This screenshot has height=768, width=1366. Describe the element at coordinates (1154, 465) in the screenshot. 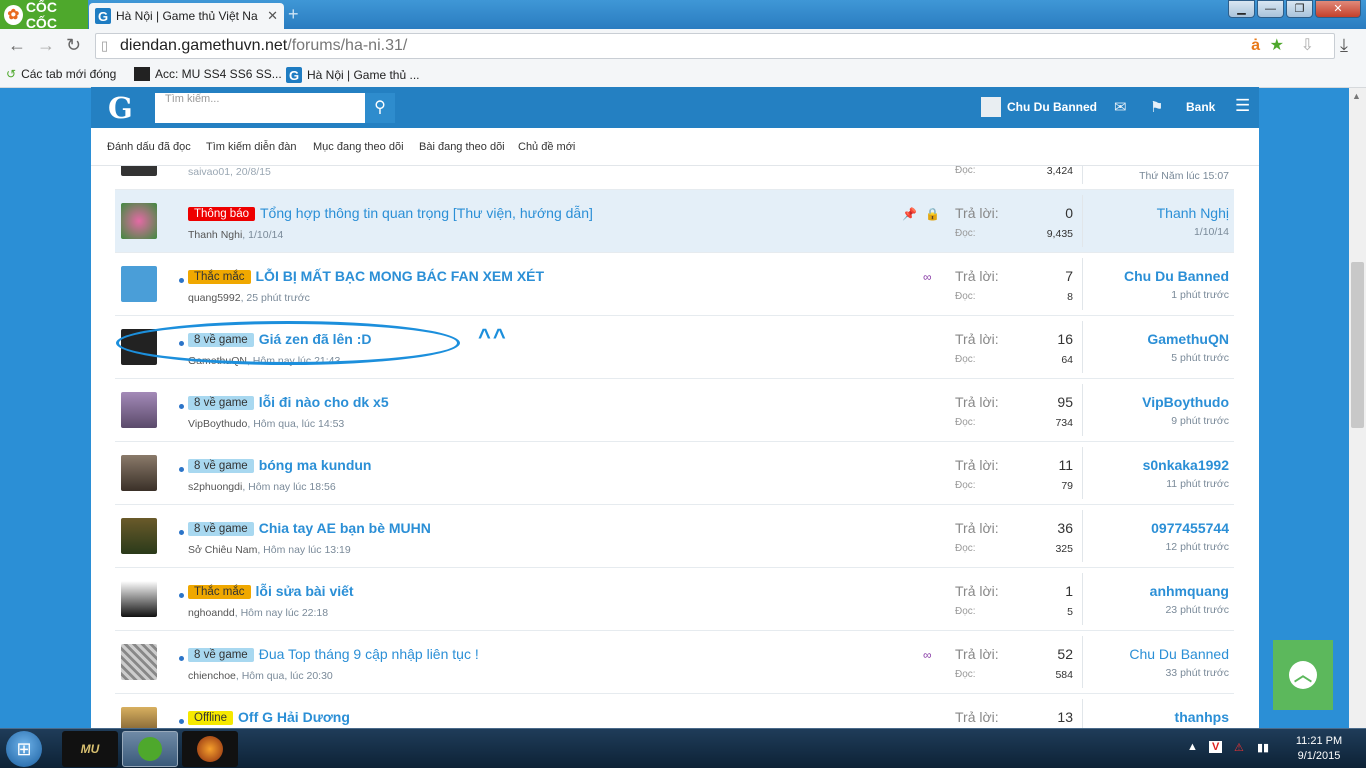

I see `last-post-user: s0nkaka1992` at that location.